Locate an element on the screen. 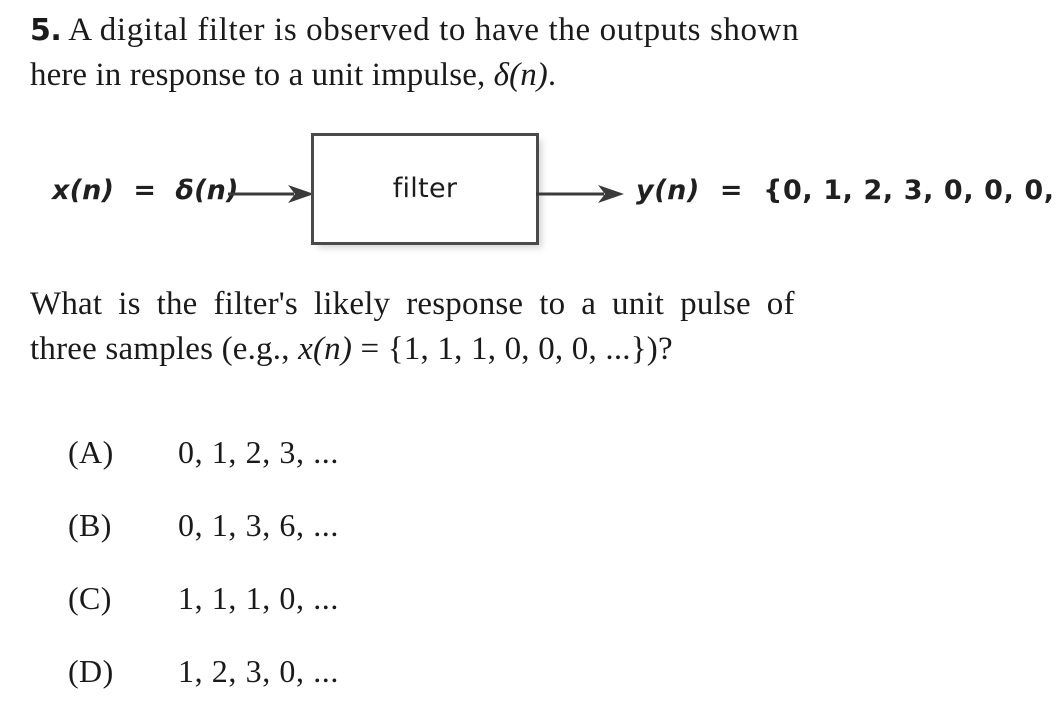 The image size is (1056, 708). input-equals-sign: = is located at coordinates (144, 190).